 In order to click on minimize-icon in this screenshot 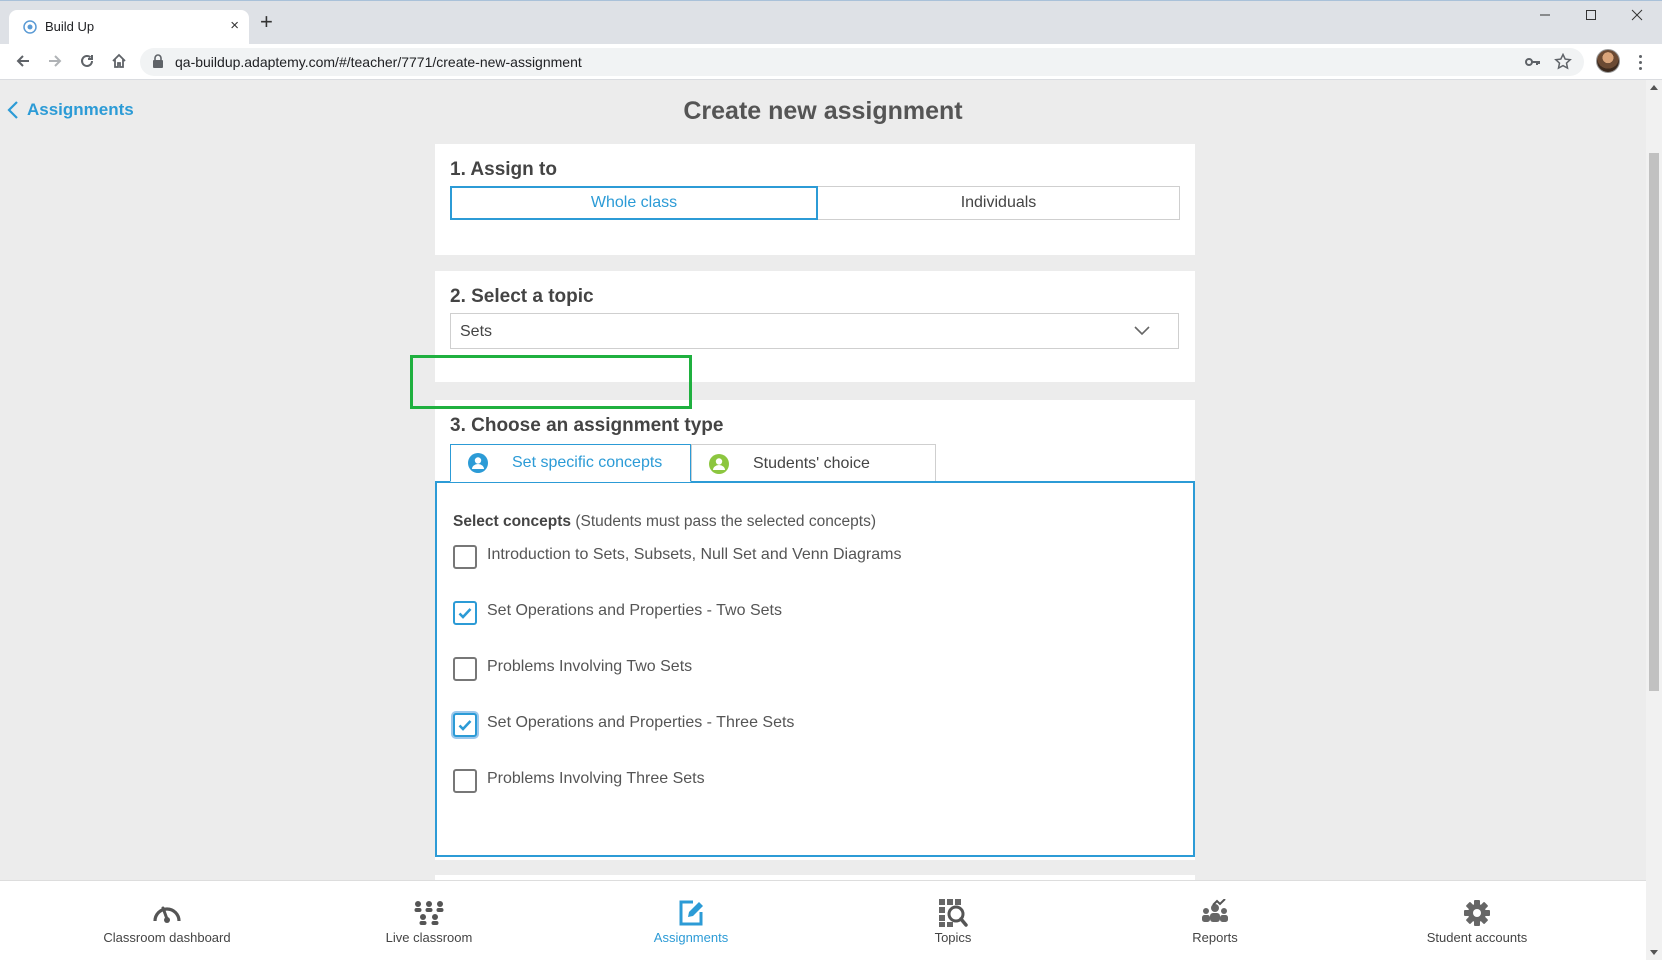, I will do `click(1545, 18)`.